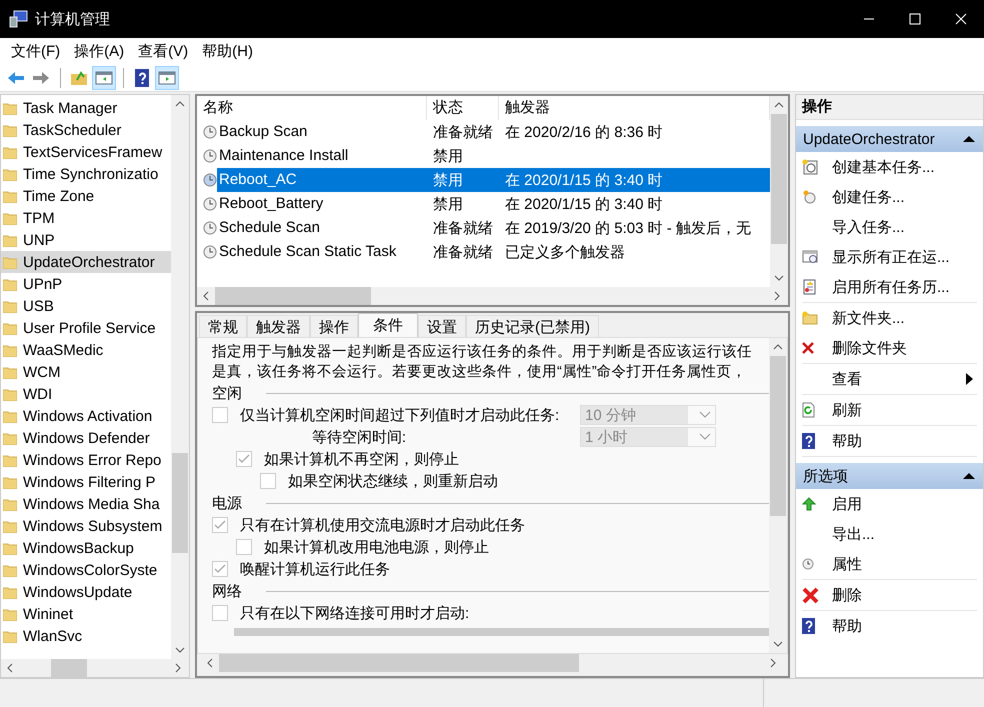  Describe the element at coordinates (448, 180) in the screenshot. I see `task-status: 禁用` at that location.